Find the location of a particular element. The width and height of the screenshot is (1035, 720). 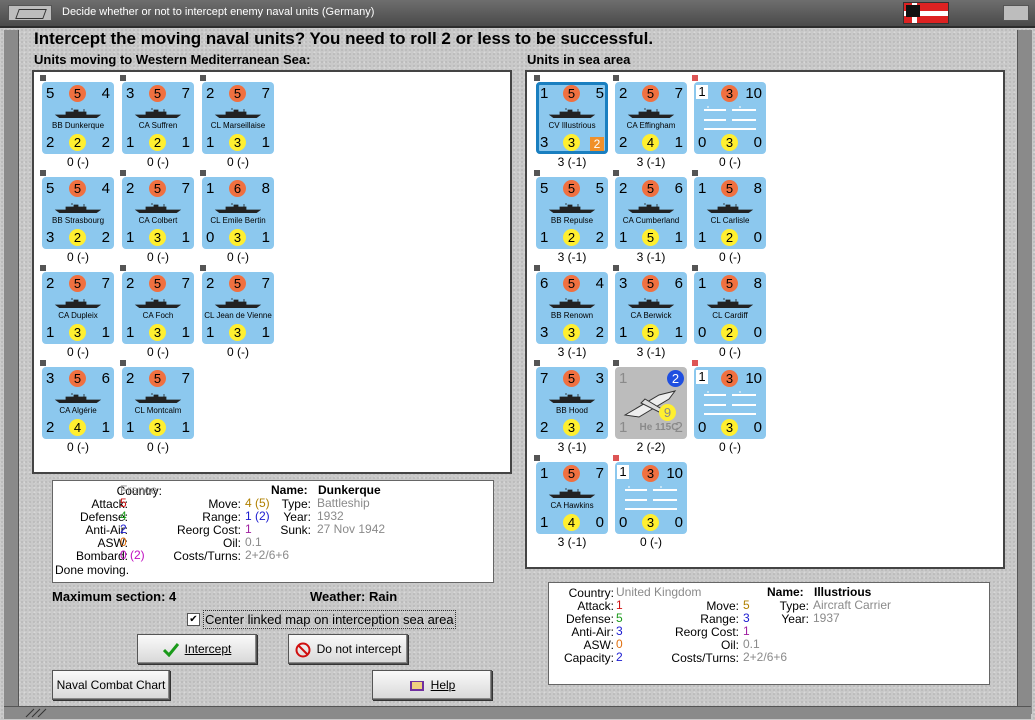

unit-name: CL Montcalm is located at coordinates (158, 410).